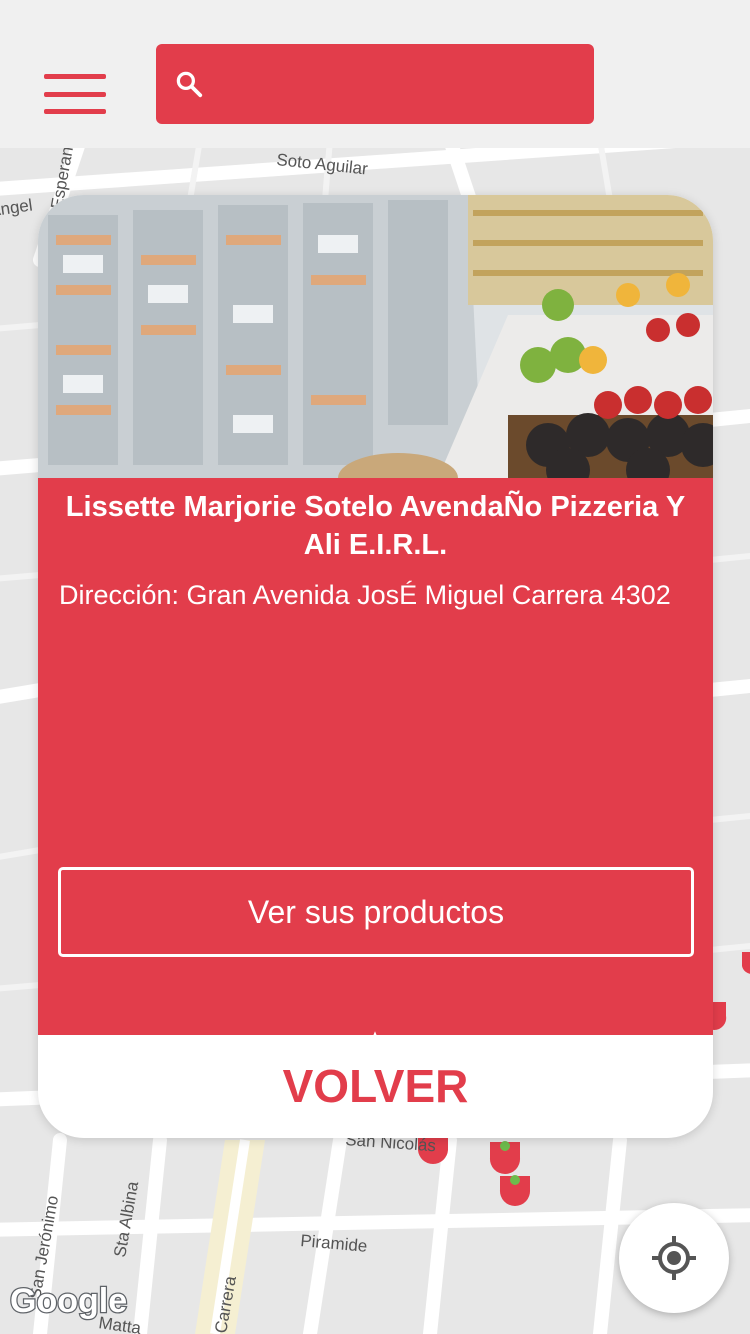 This screenshot has height=1334, width=750. Describe the element at coordinates (75, 76) in the screenshot. I see `menu-icon` at that location.